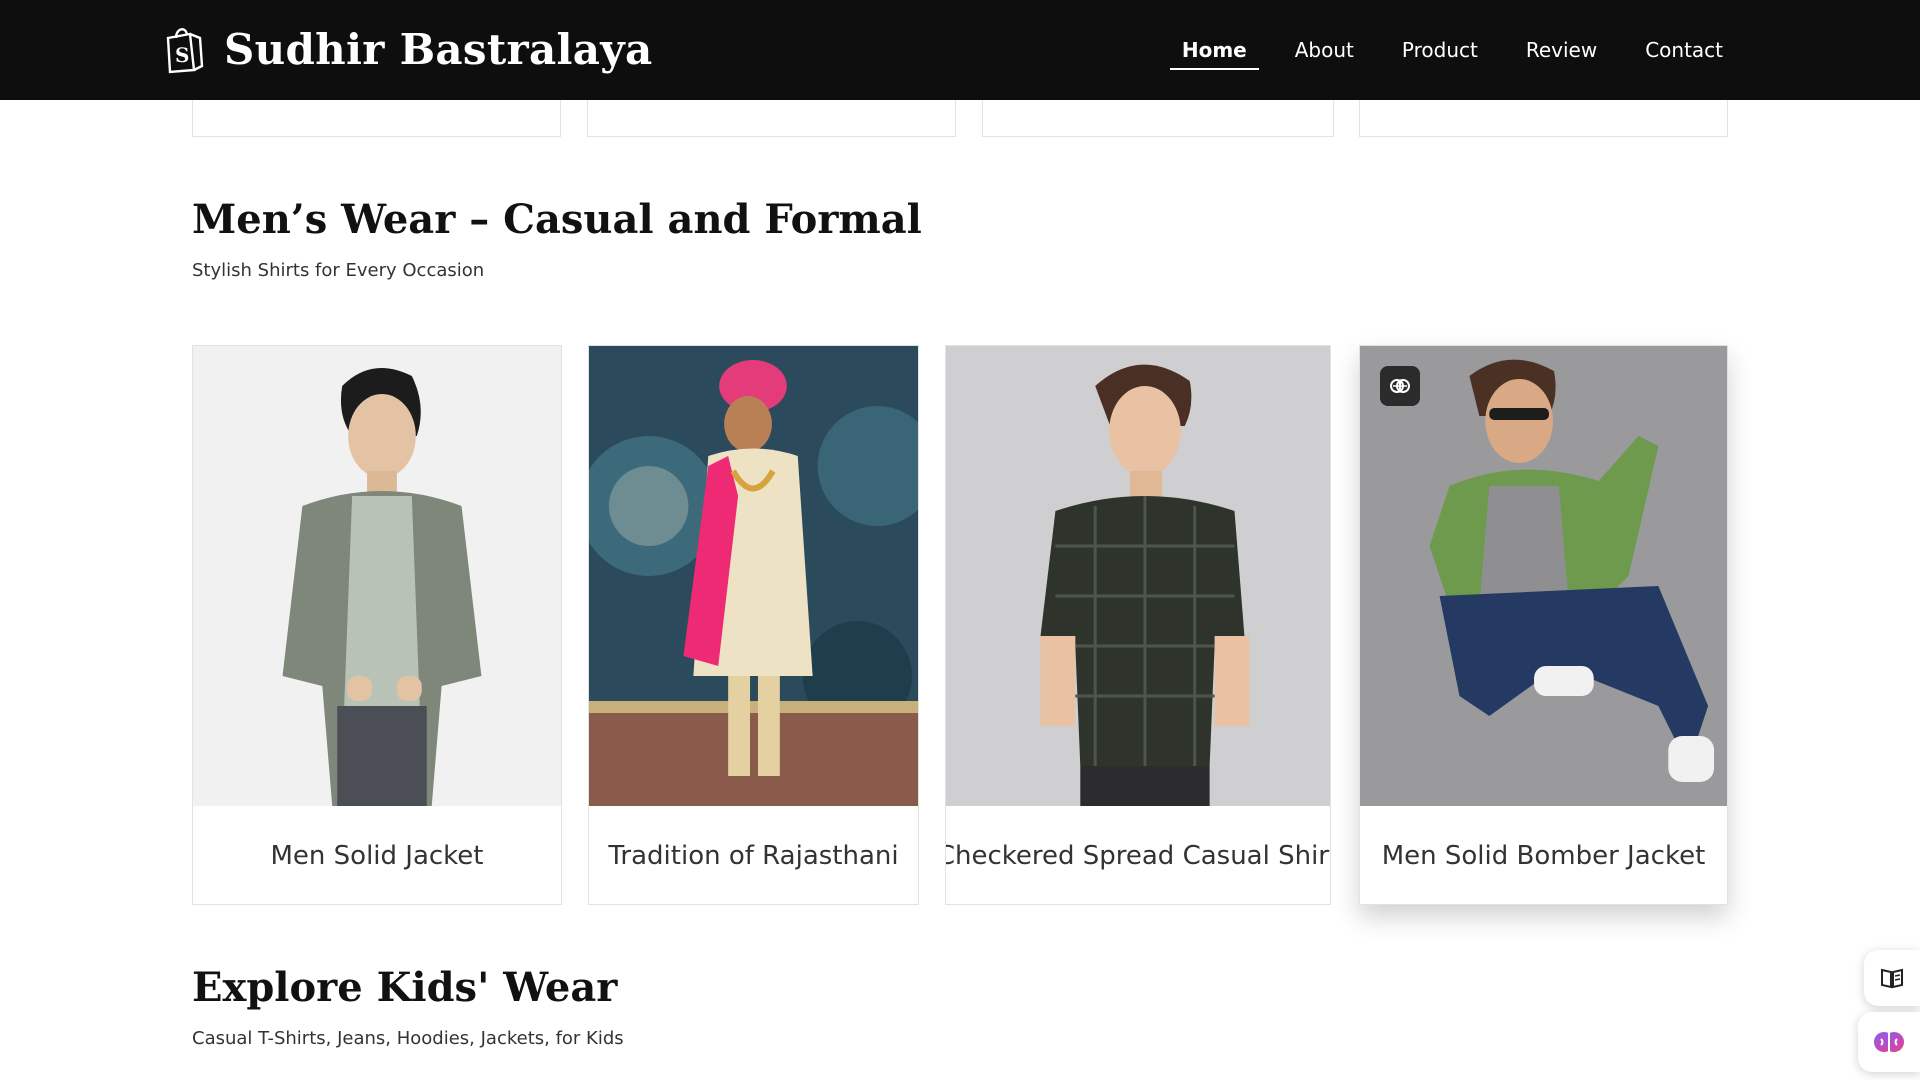 This screenshot has height=1080, width=1920. I want to click on kids-section-title: Explore Kids' Wear, so click(405, 987).